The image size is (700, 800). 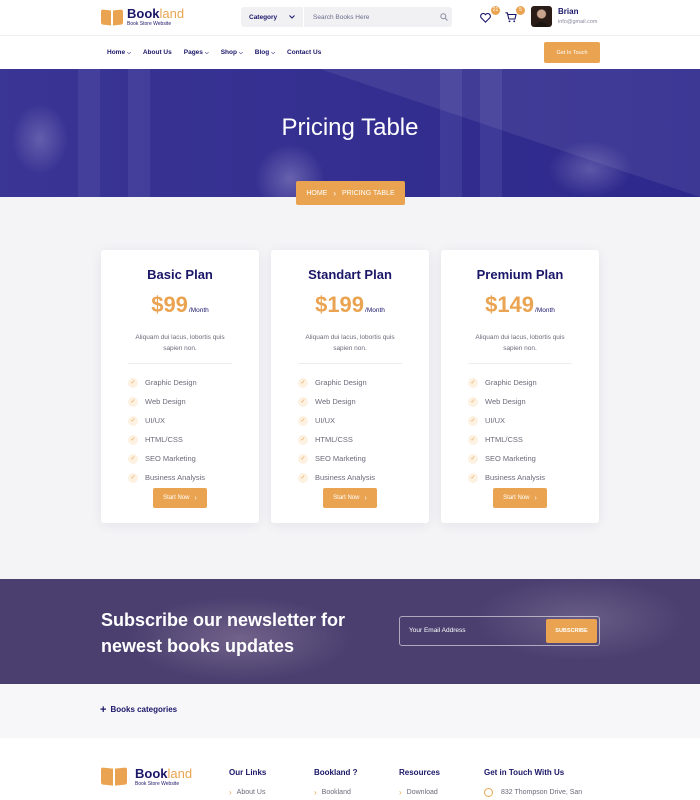 What do you see at coordinates (564, 16) in the screenshot?
I see `user-profile: Brian info@gmail.com` at bounding box center [564, 16].